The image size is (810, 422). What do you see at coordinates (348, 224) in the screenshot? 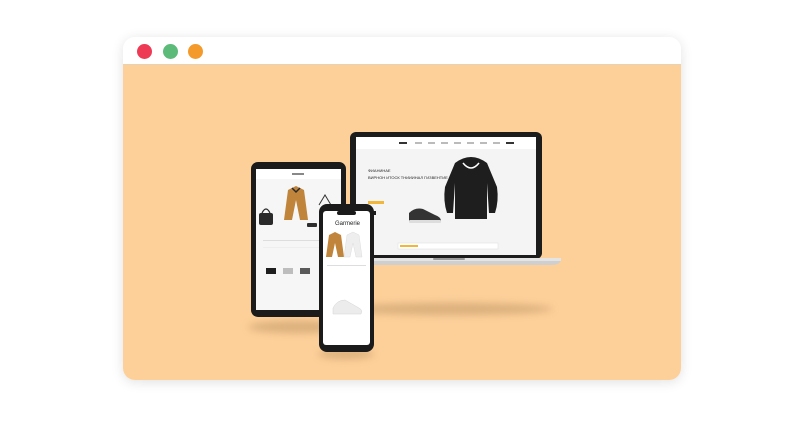
I see `phone-title: Garmerie` at bounding box center [348, 224].